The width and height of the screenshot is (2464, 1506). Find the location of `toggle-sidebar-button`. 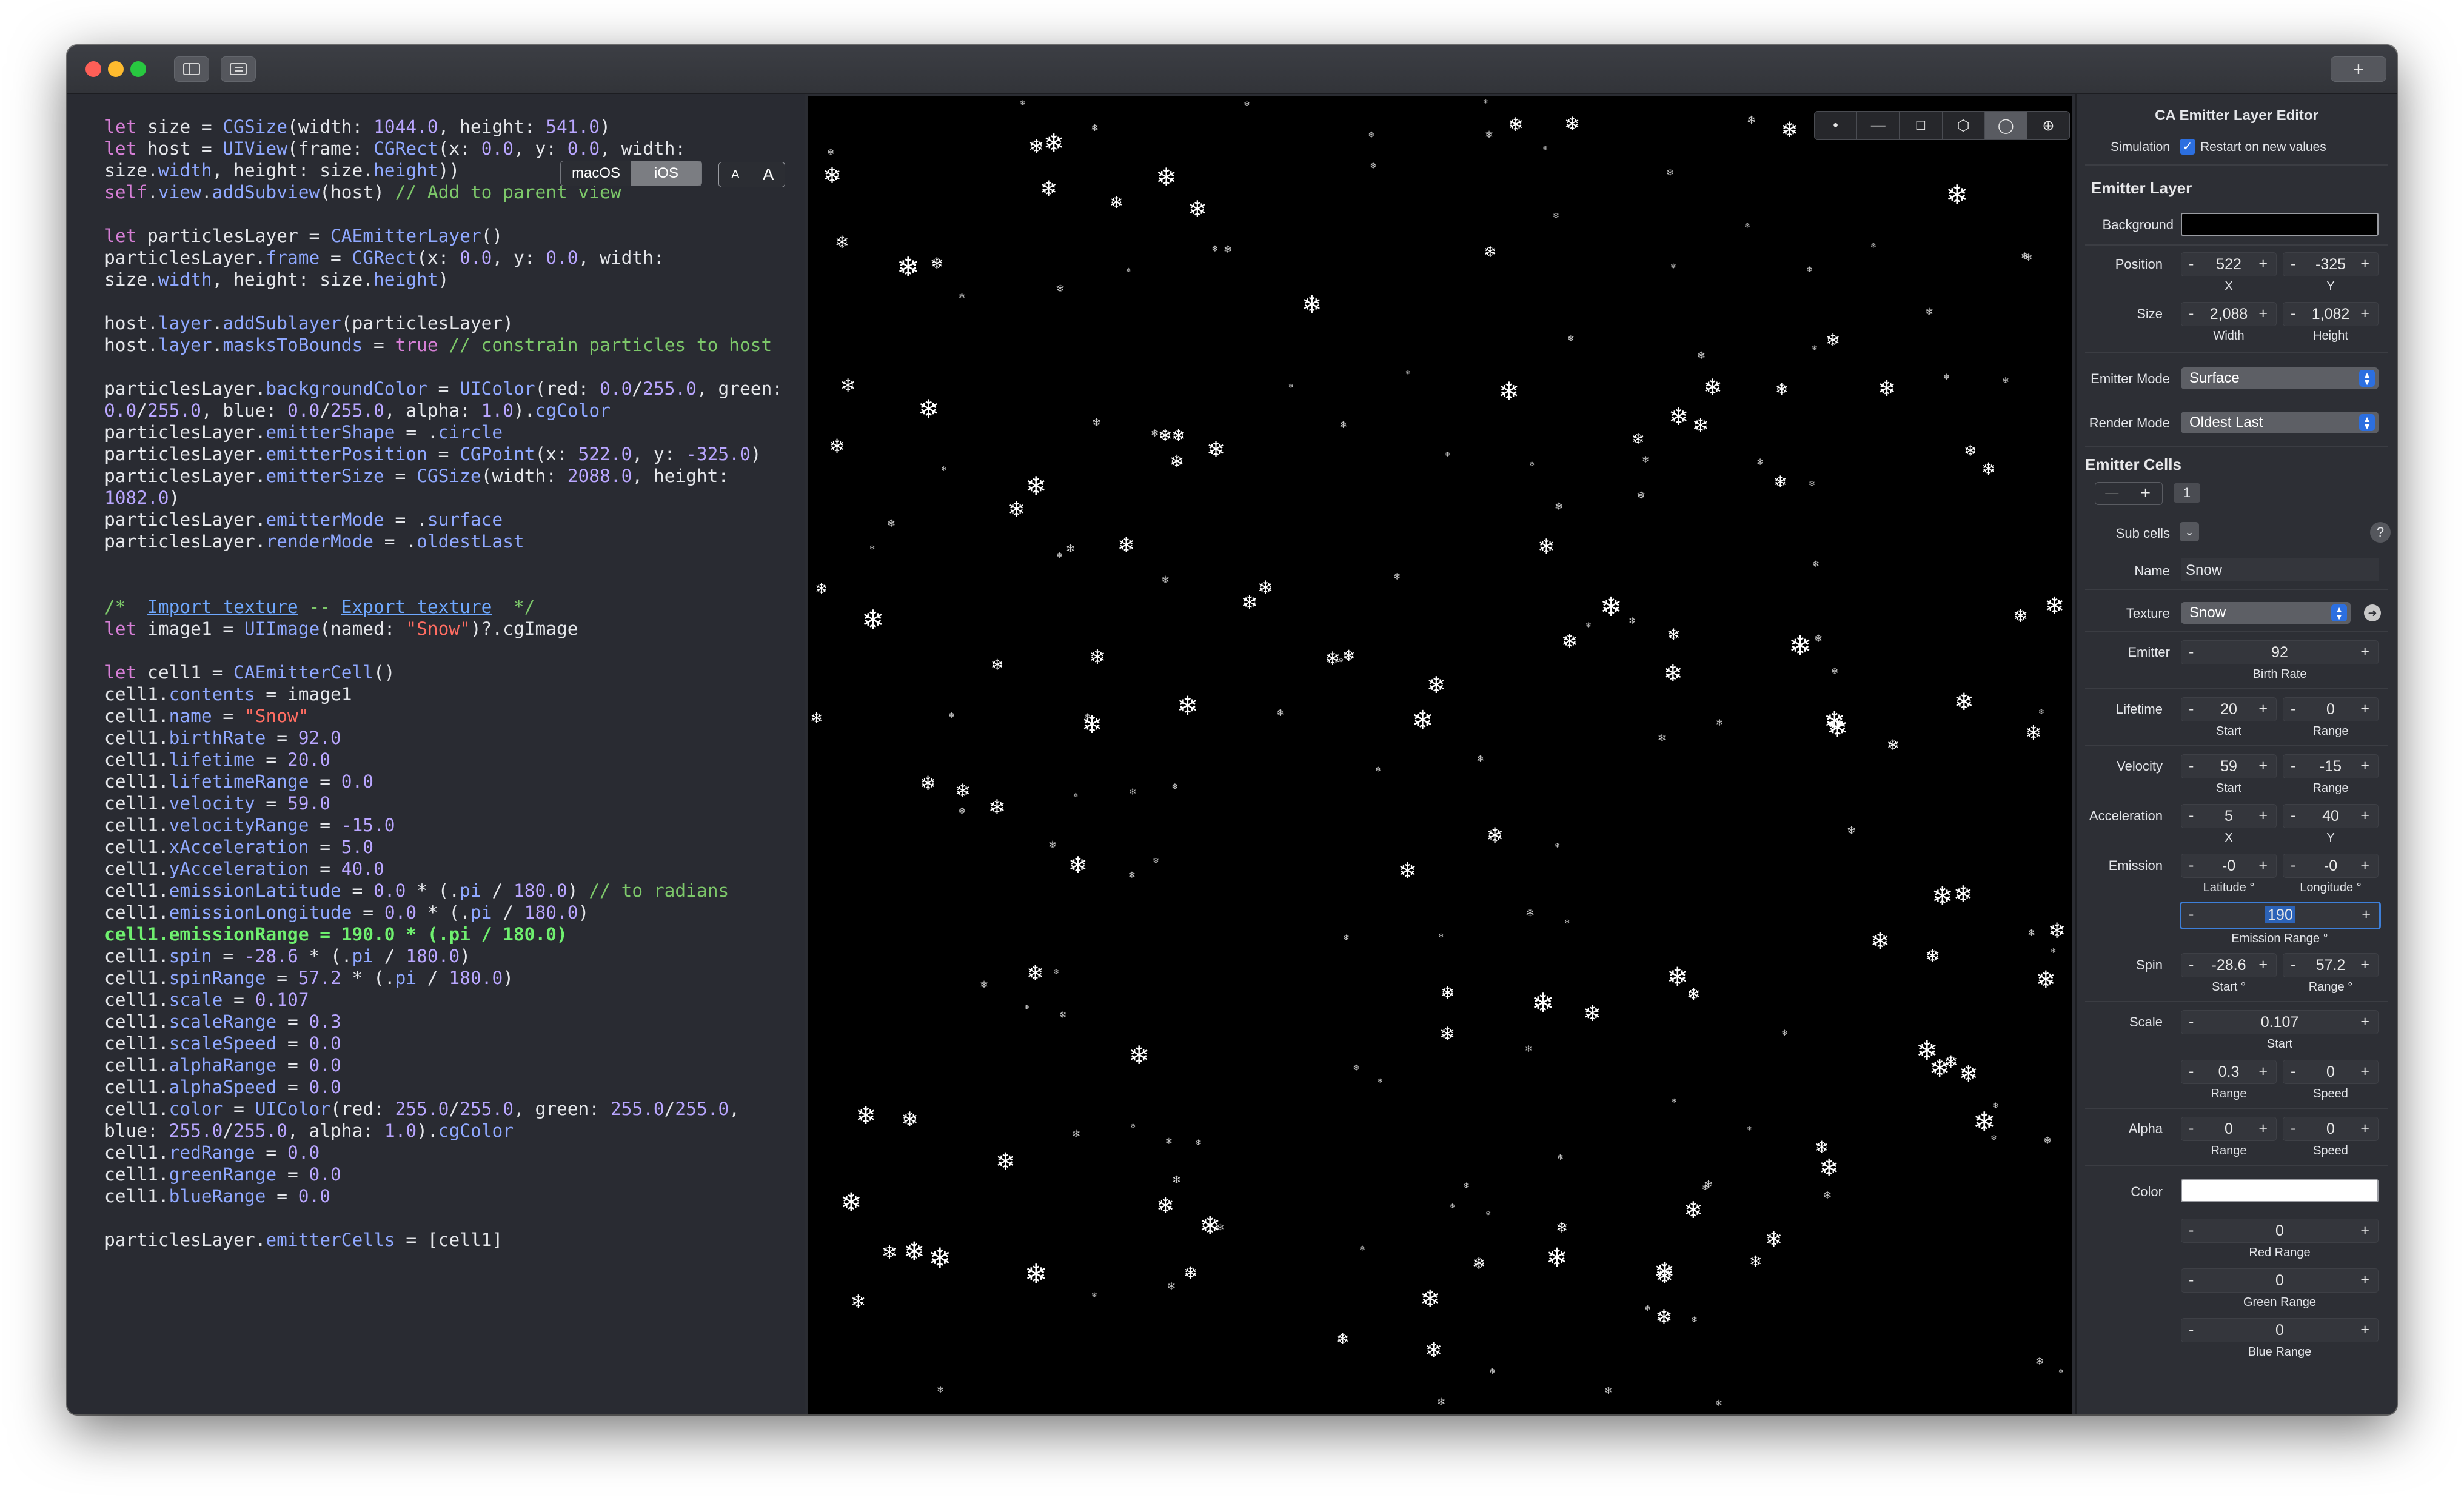

toggle-sidebar-button is located at coordinates (191, 69).